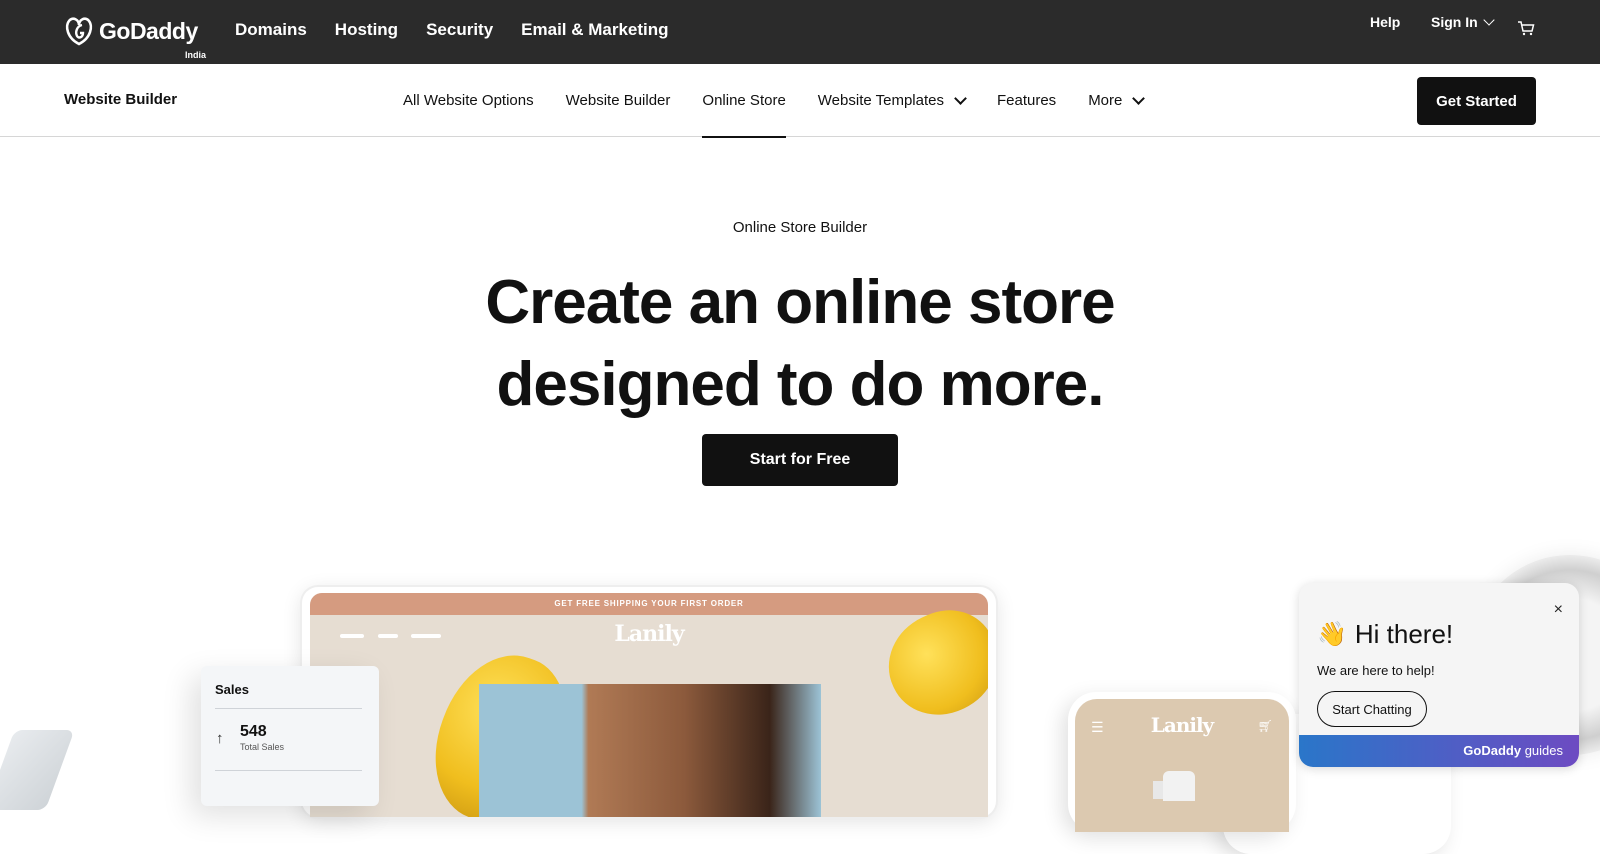 The width and height of the screenshot is (1600, 854). I want to click on subnav-features: Features, so click(1026, 100).